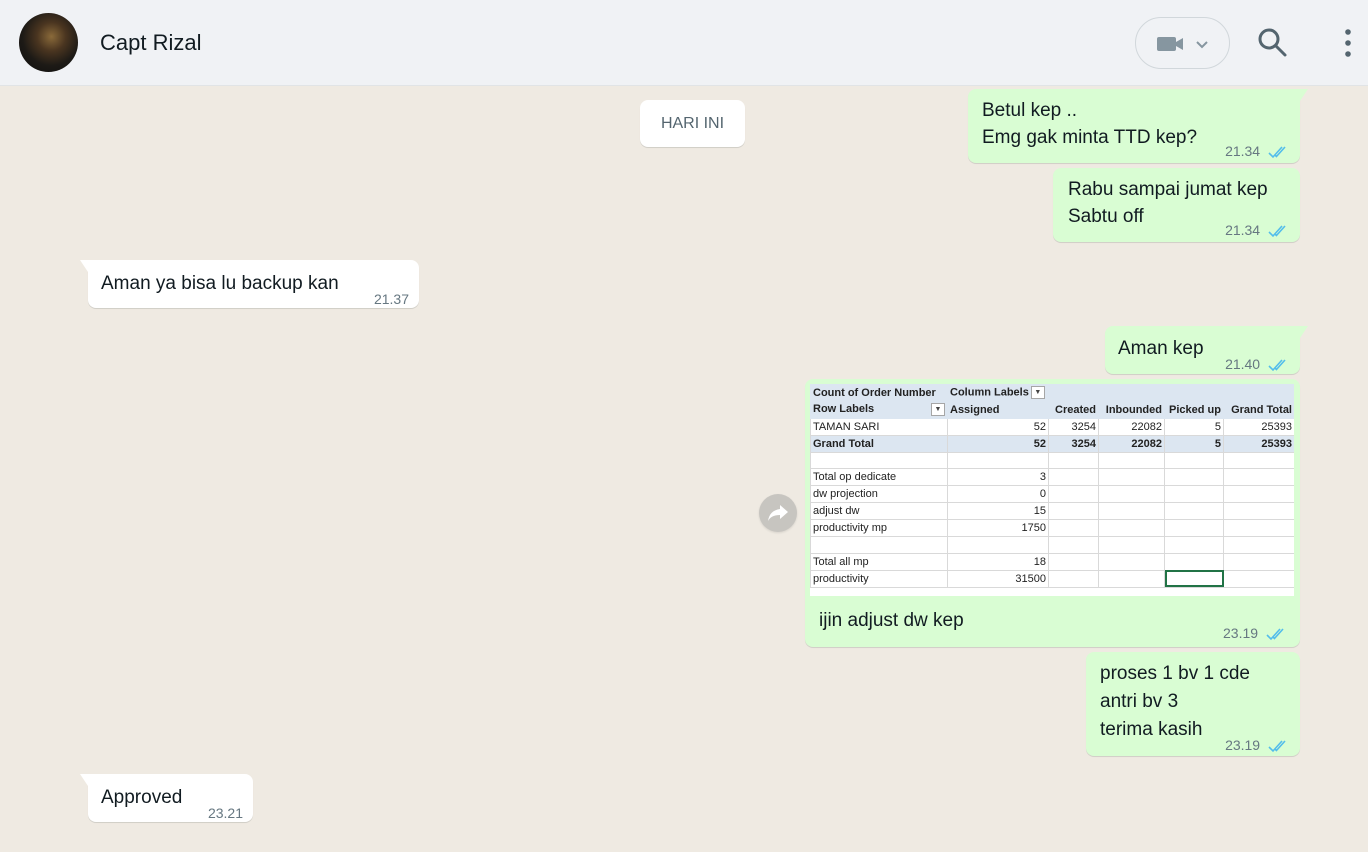 Image resolution: width=1368 pixels, height=852 pixels. Describe the element at coordinates (220, 283) in the screenshot. I see `message-text: Aman ya bisa lu backup kan` at that location.